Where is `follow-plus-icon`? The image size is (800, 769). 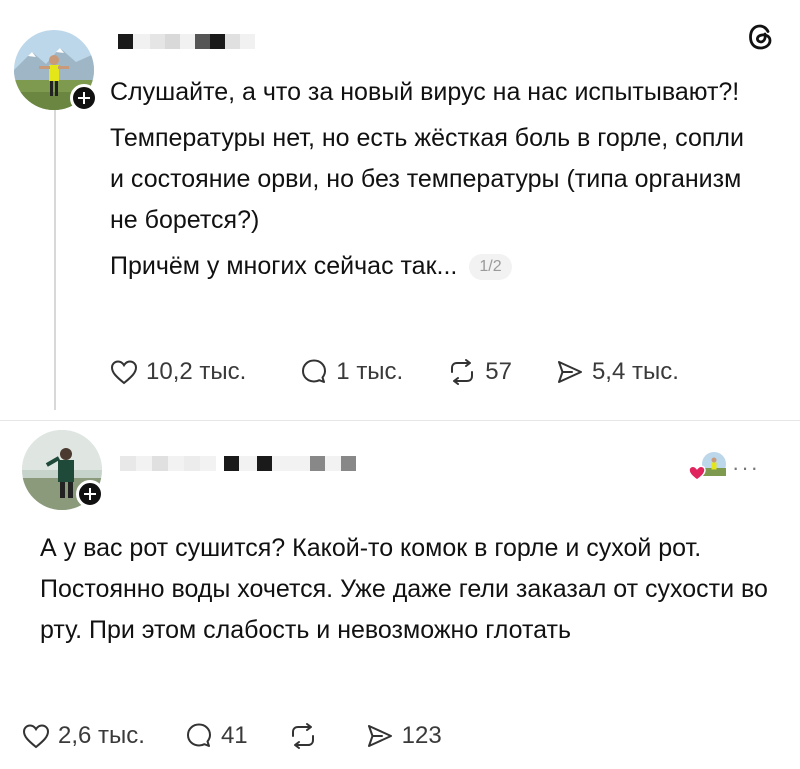
follow-plus-icon is located at coordinates (84, 98).